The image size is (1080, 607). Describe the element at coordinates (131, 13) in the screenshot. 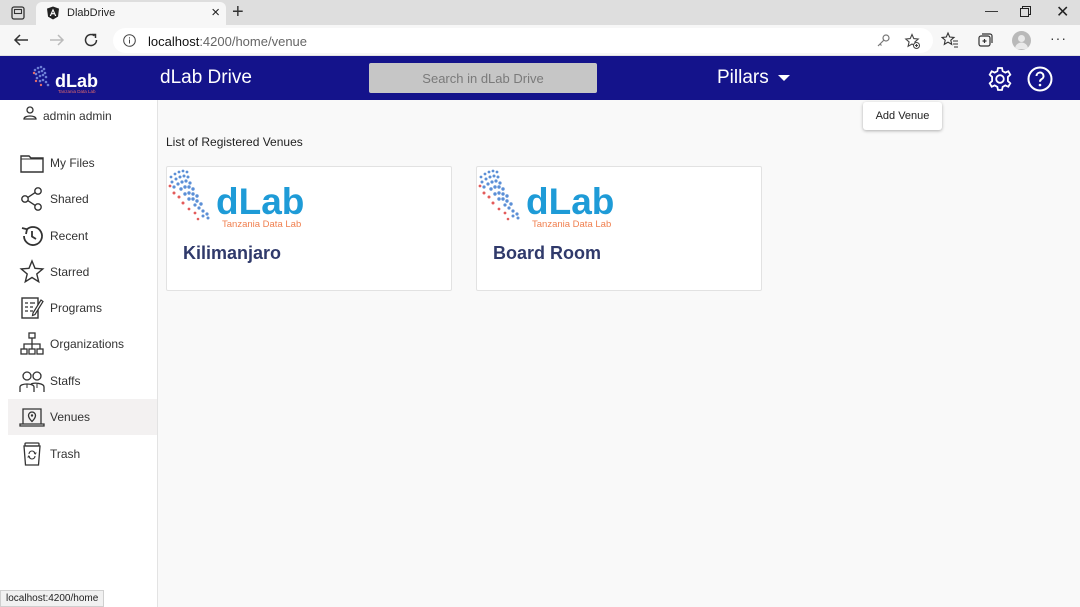

I see `browser-tab: DlabDrive ×` at that location.